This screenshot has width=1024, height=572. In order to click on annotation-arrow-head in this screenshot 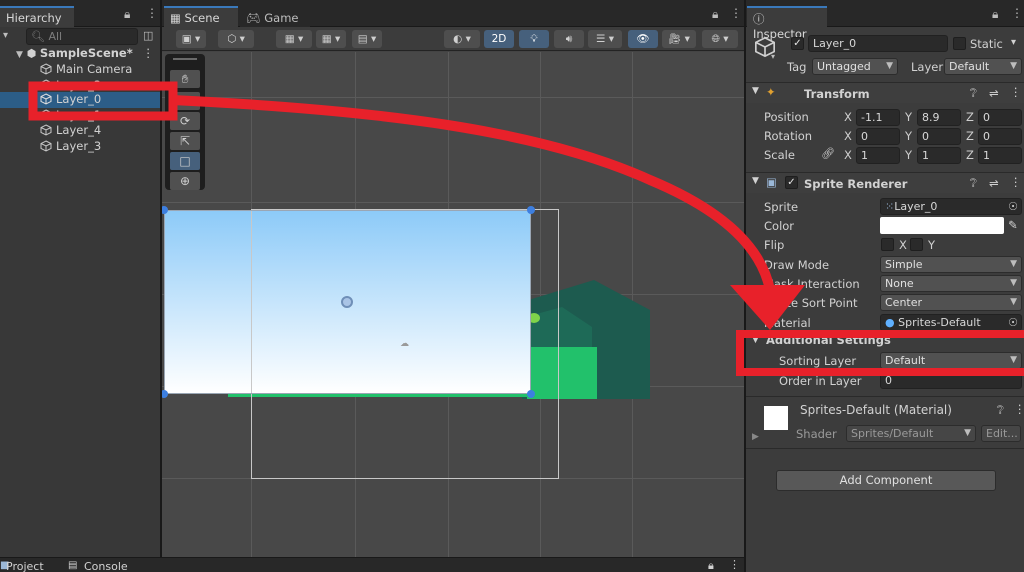, I will do `click(767, 307)`.